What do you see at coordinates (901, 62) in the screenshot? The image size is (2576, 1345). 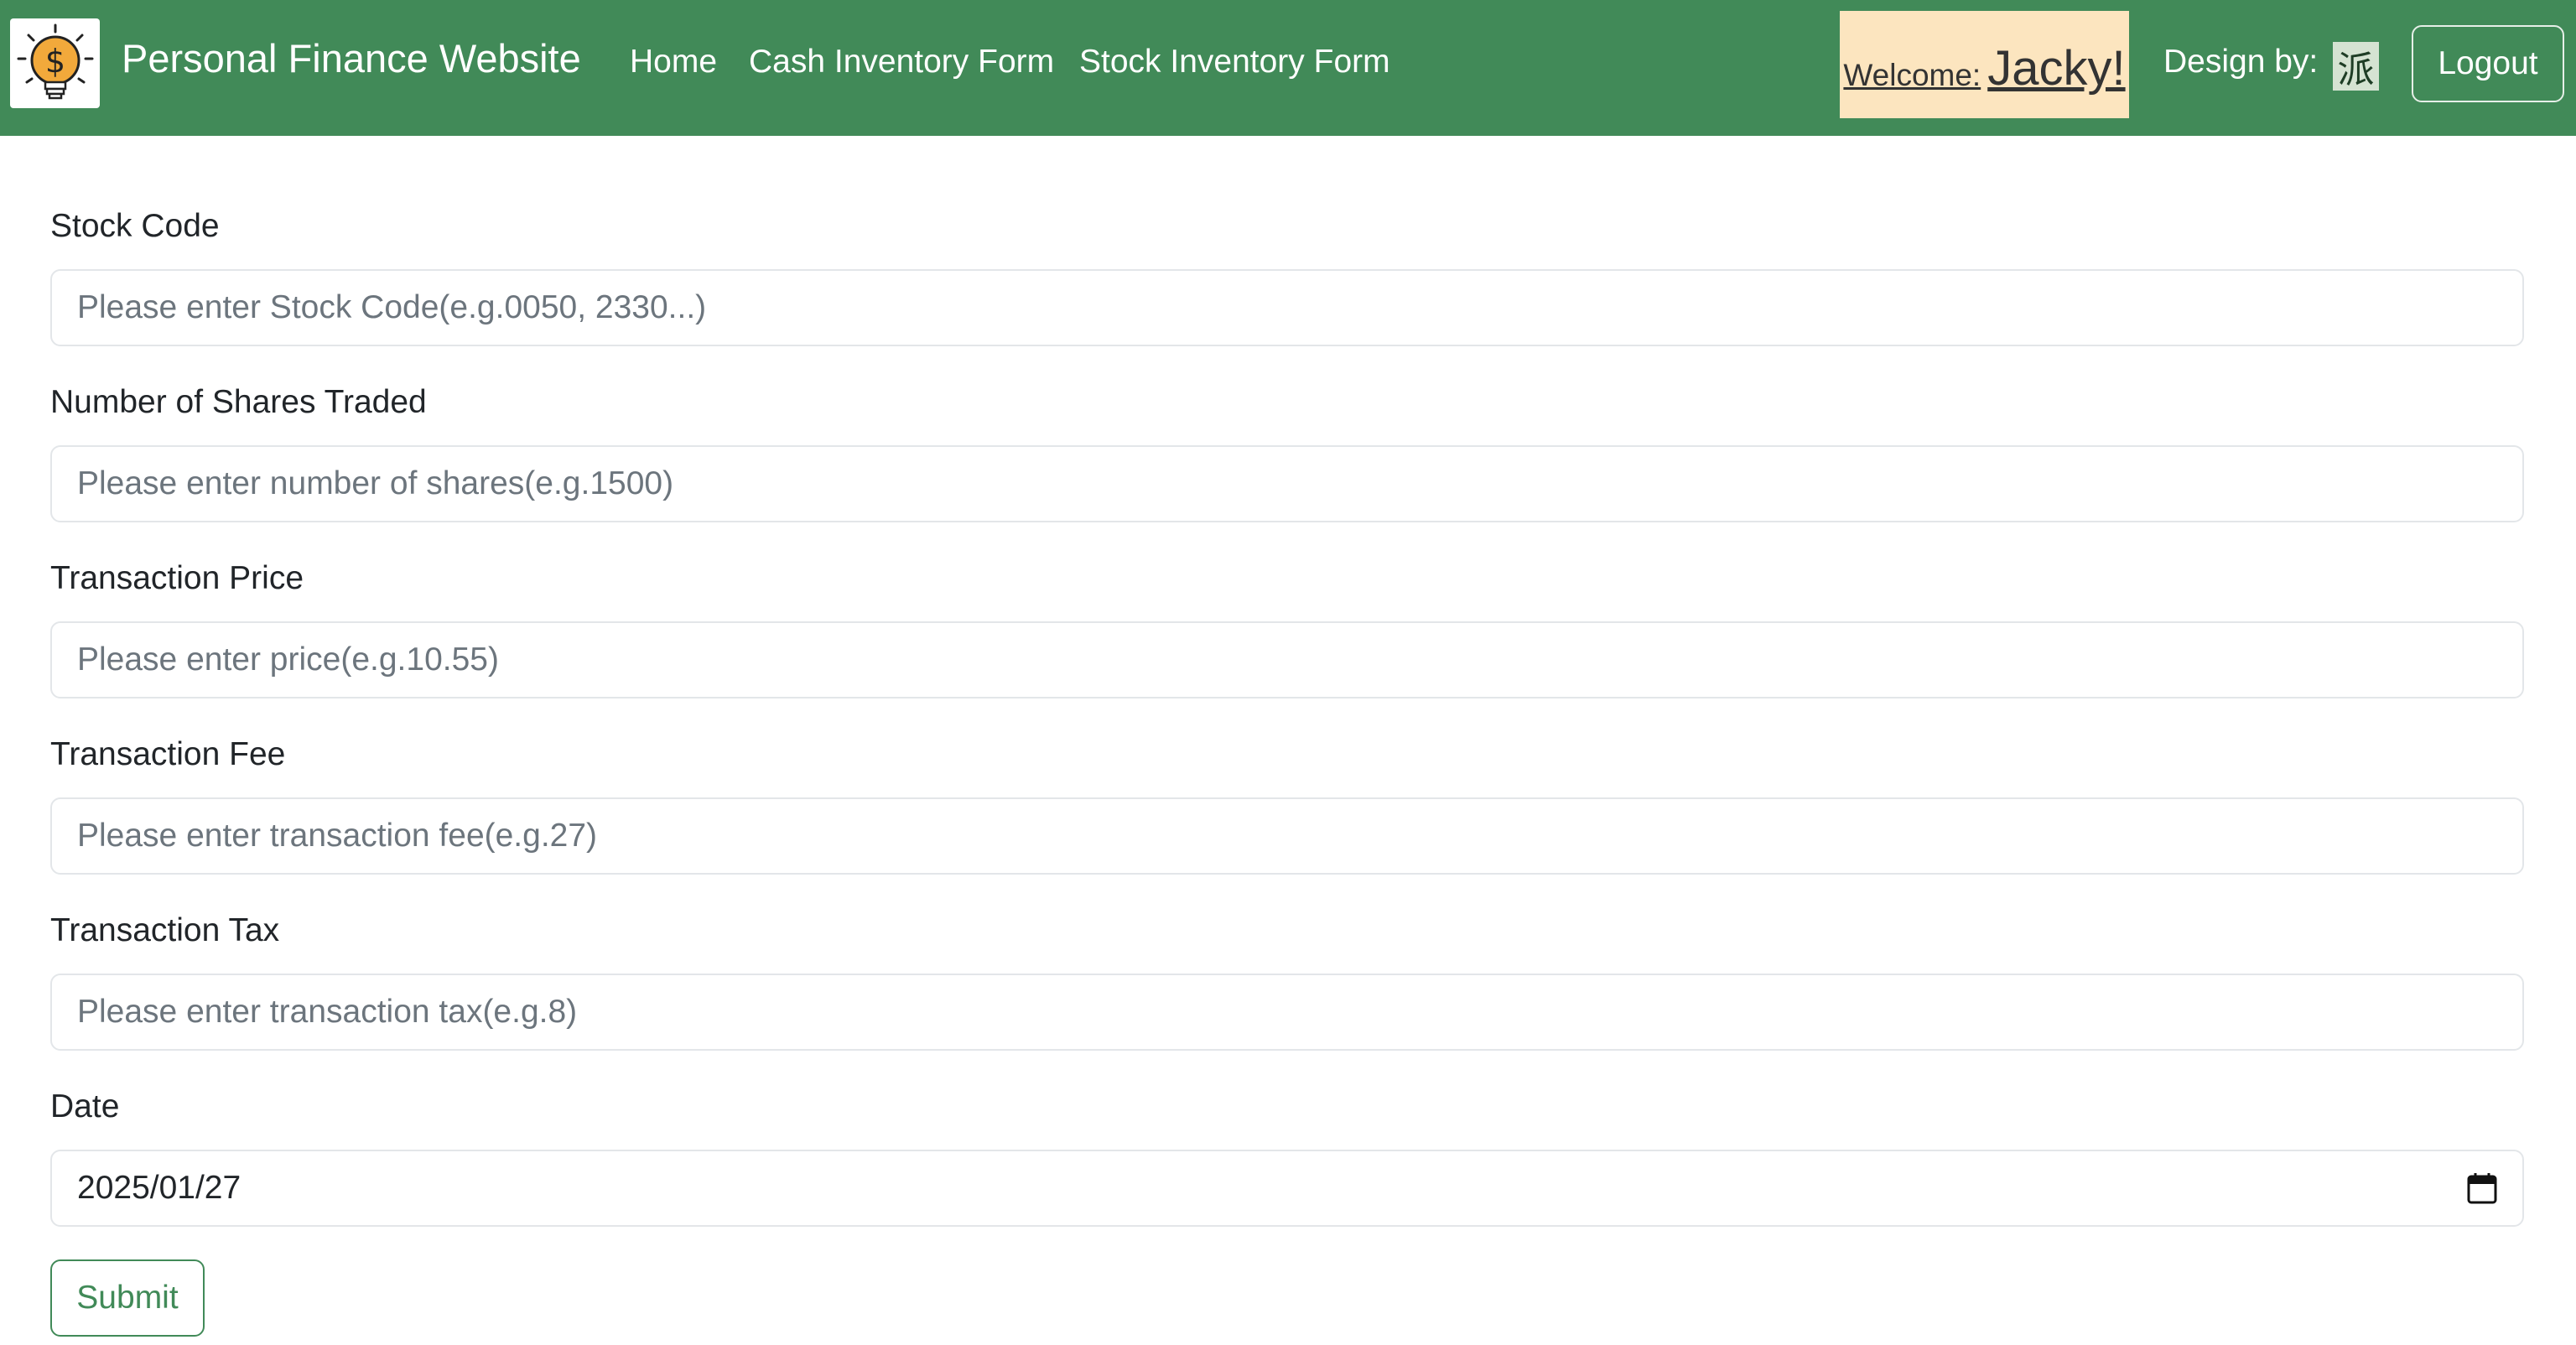 I see `nav-link-cash-inventory-form: Cash Inventory Form` at bounding box center [901, 62].